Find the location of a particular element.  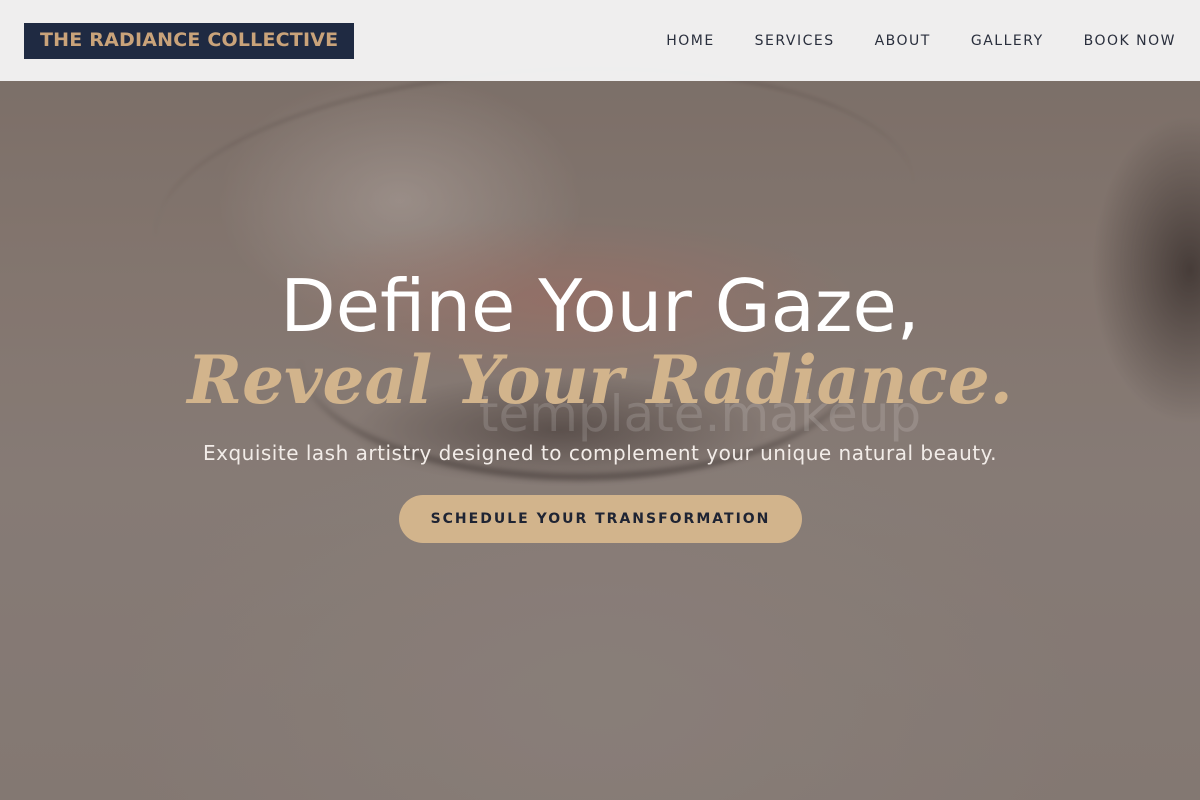

schedule-transformation-button: SCHEDULE YOUR TRANSFORMATION is located at coordinates (600, 519).